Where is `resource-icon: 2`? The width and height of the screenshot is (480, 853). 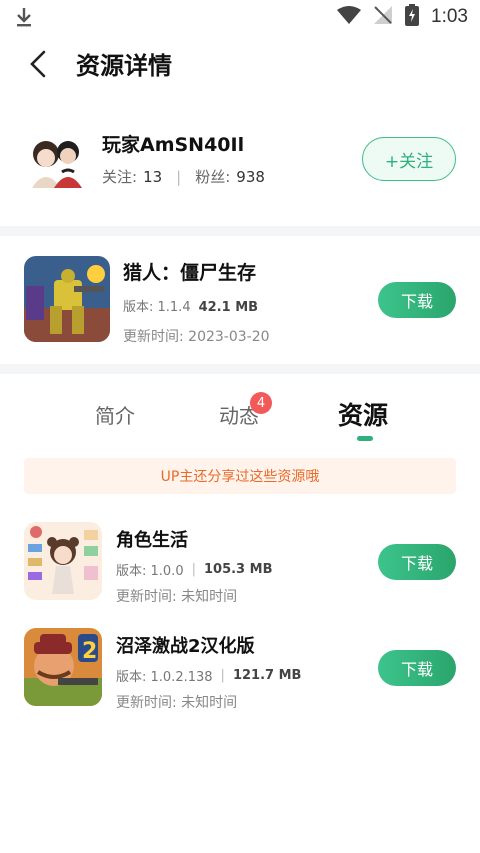 resource-icon: 2 is located at coordinates (63, 667).